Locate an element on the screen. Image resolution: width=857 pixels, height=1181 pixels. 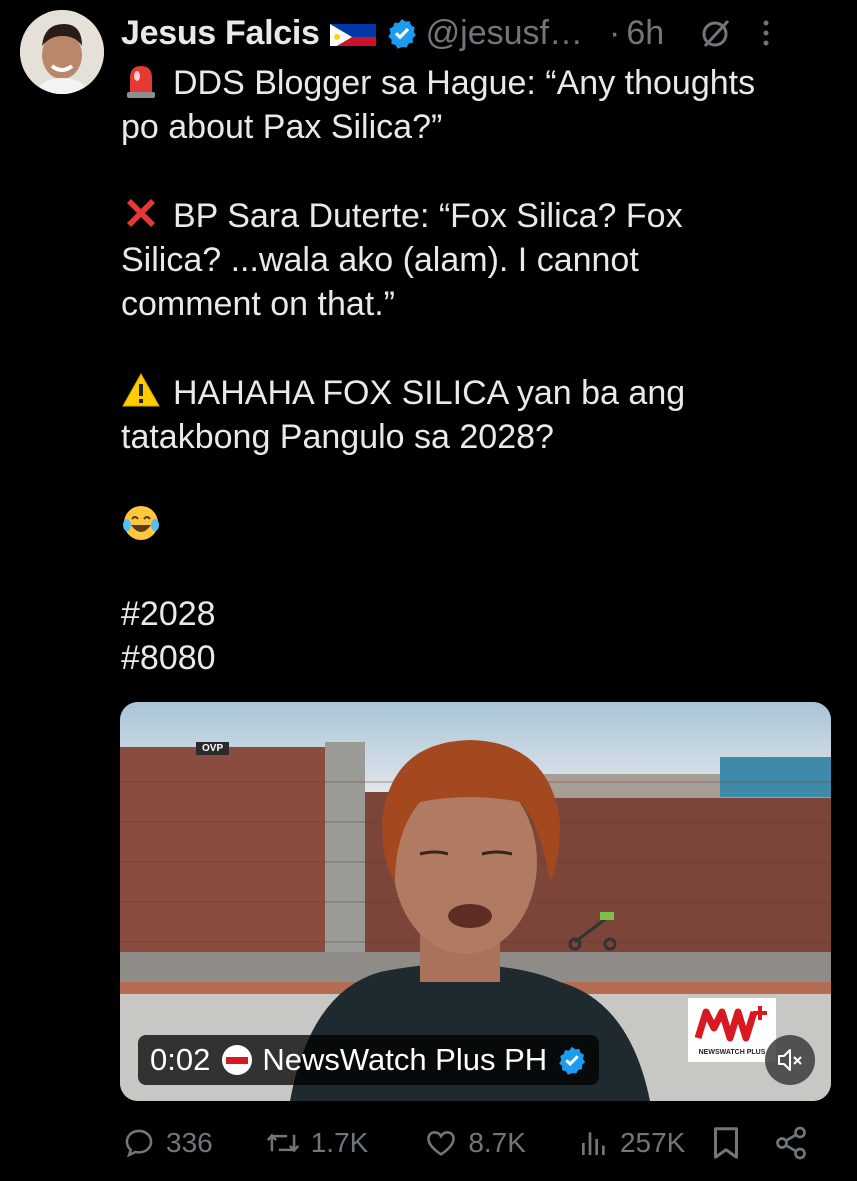
share-button is located at coordinates (796, 1143).